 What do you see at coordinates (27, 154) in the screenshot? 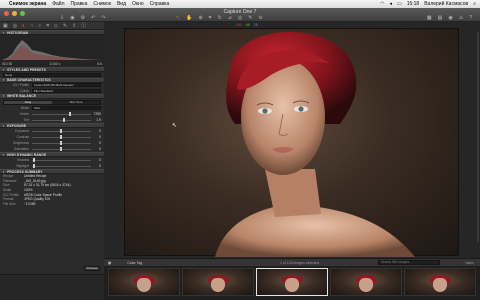
I see `section-title: HIGH DYNAMIC RANGE` at bounding box center [27, 154].